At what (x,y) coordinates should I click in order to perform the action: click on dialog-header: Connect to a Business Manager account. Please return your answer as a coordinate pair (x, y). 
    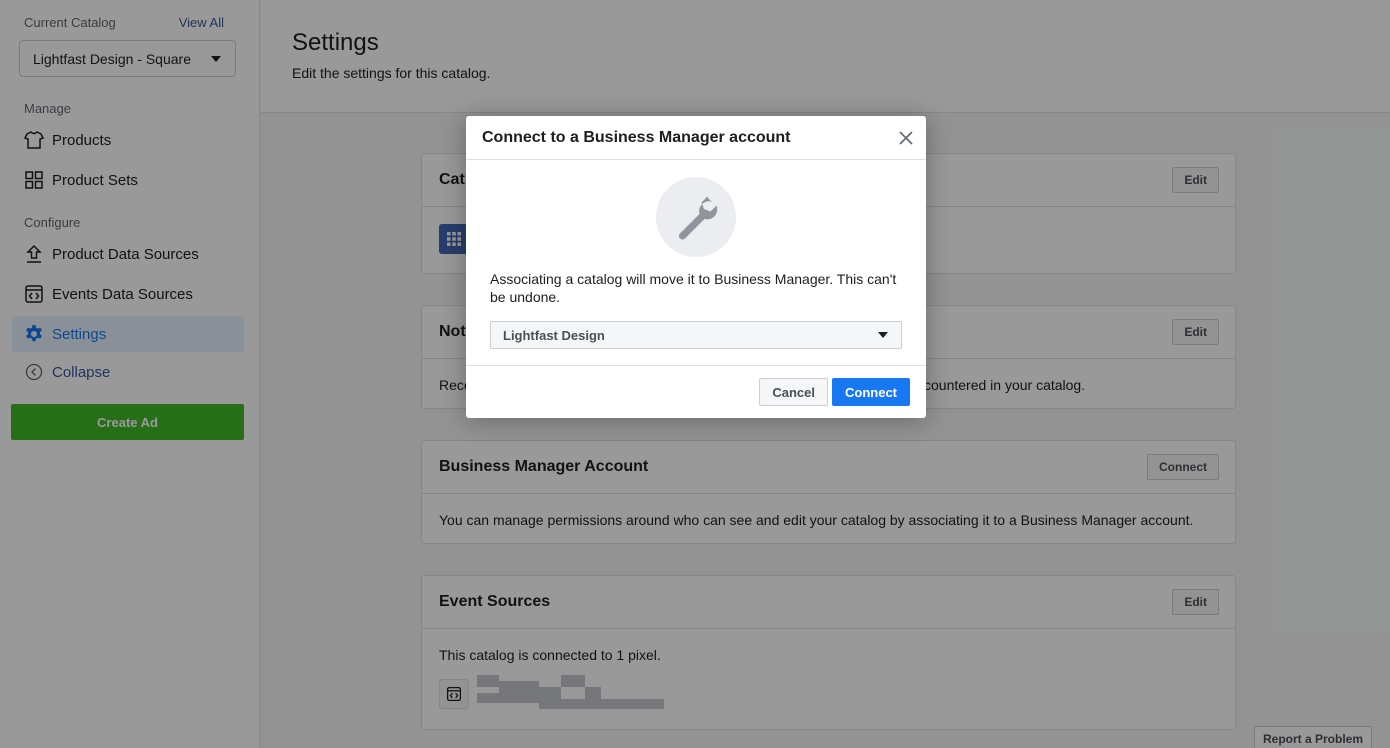
    Looking at the image, I should click on (696, 138).